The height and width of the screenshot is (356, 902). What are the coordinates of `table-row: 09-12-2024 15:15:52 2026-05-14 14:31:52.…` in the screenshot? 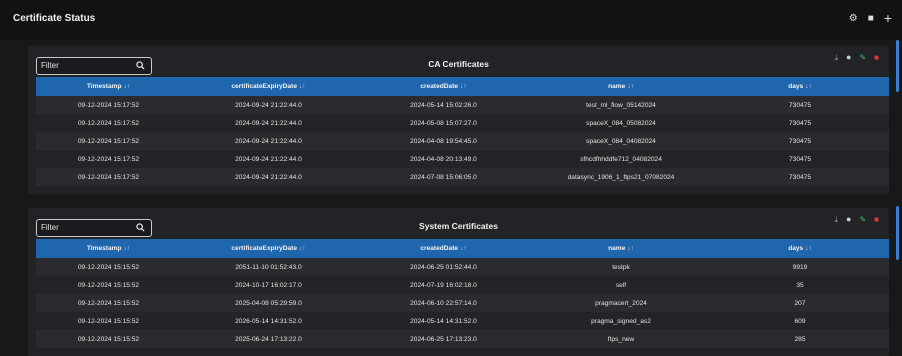 It's located at (462, 321).